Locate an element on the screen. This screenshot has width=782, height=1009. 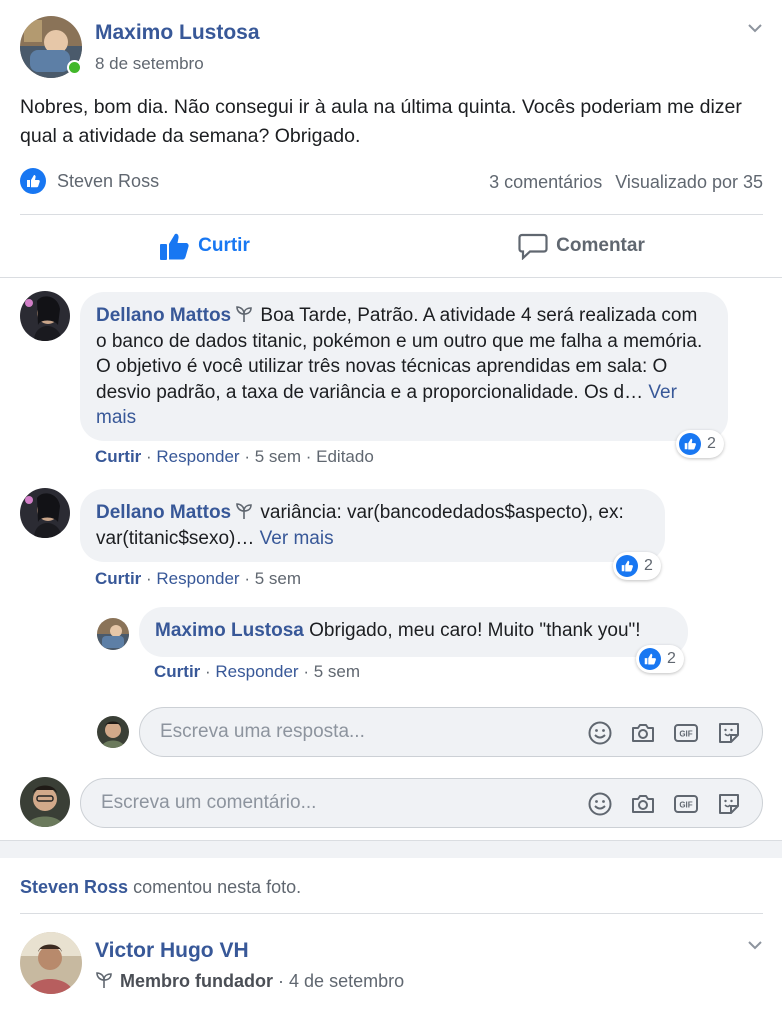
reply-reaction-count: 2 is located at coordinates (660, 659).